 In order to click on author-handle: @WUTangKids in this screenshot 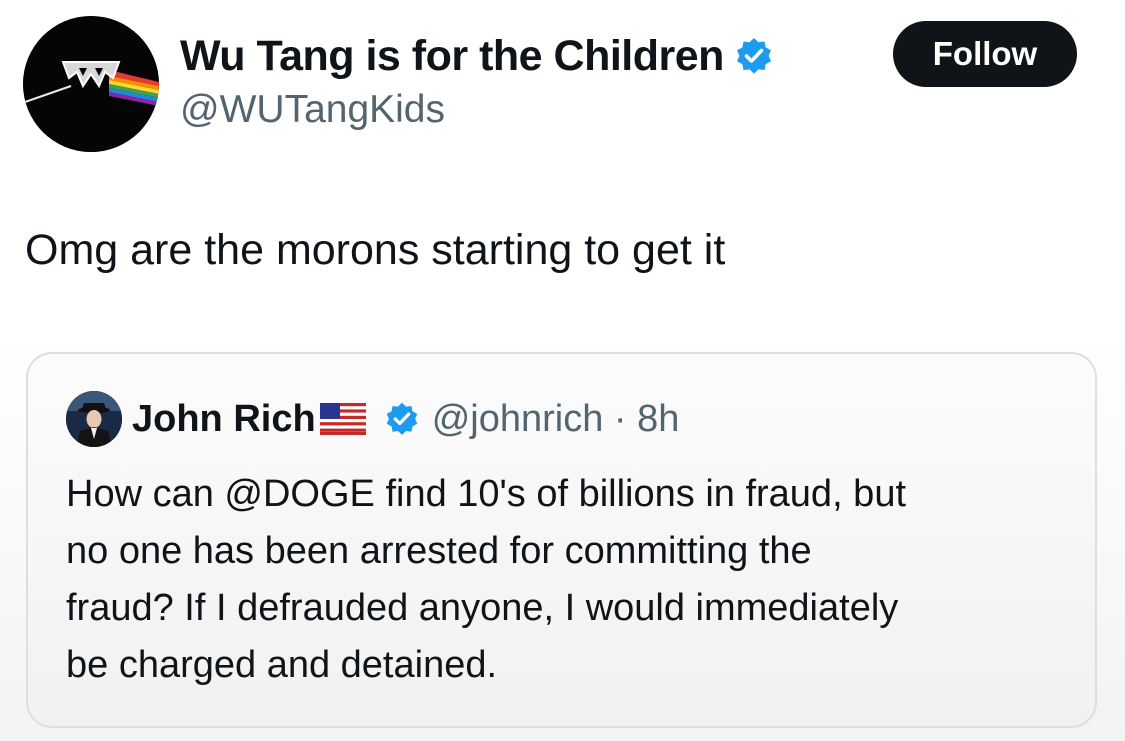, I will do `click(312, 110)`.